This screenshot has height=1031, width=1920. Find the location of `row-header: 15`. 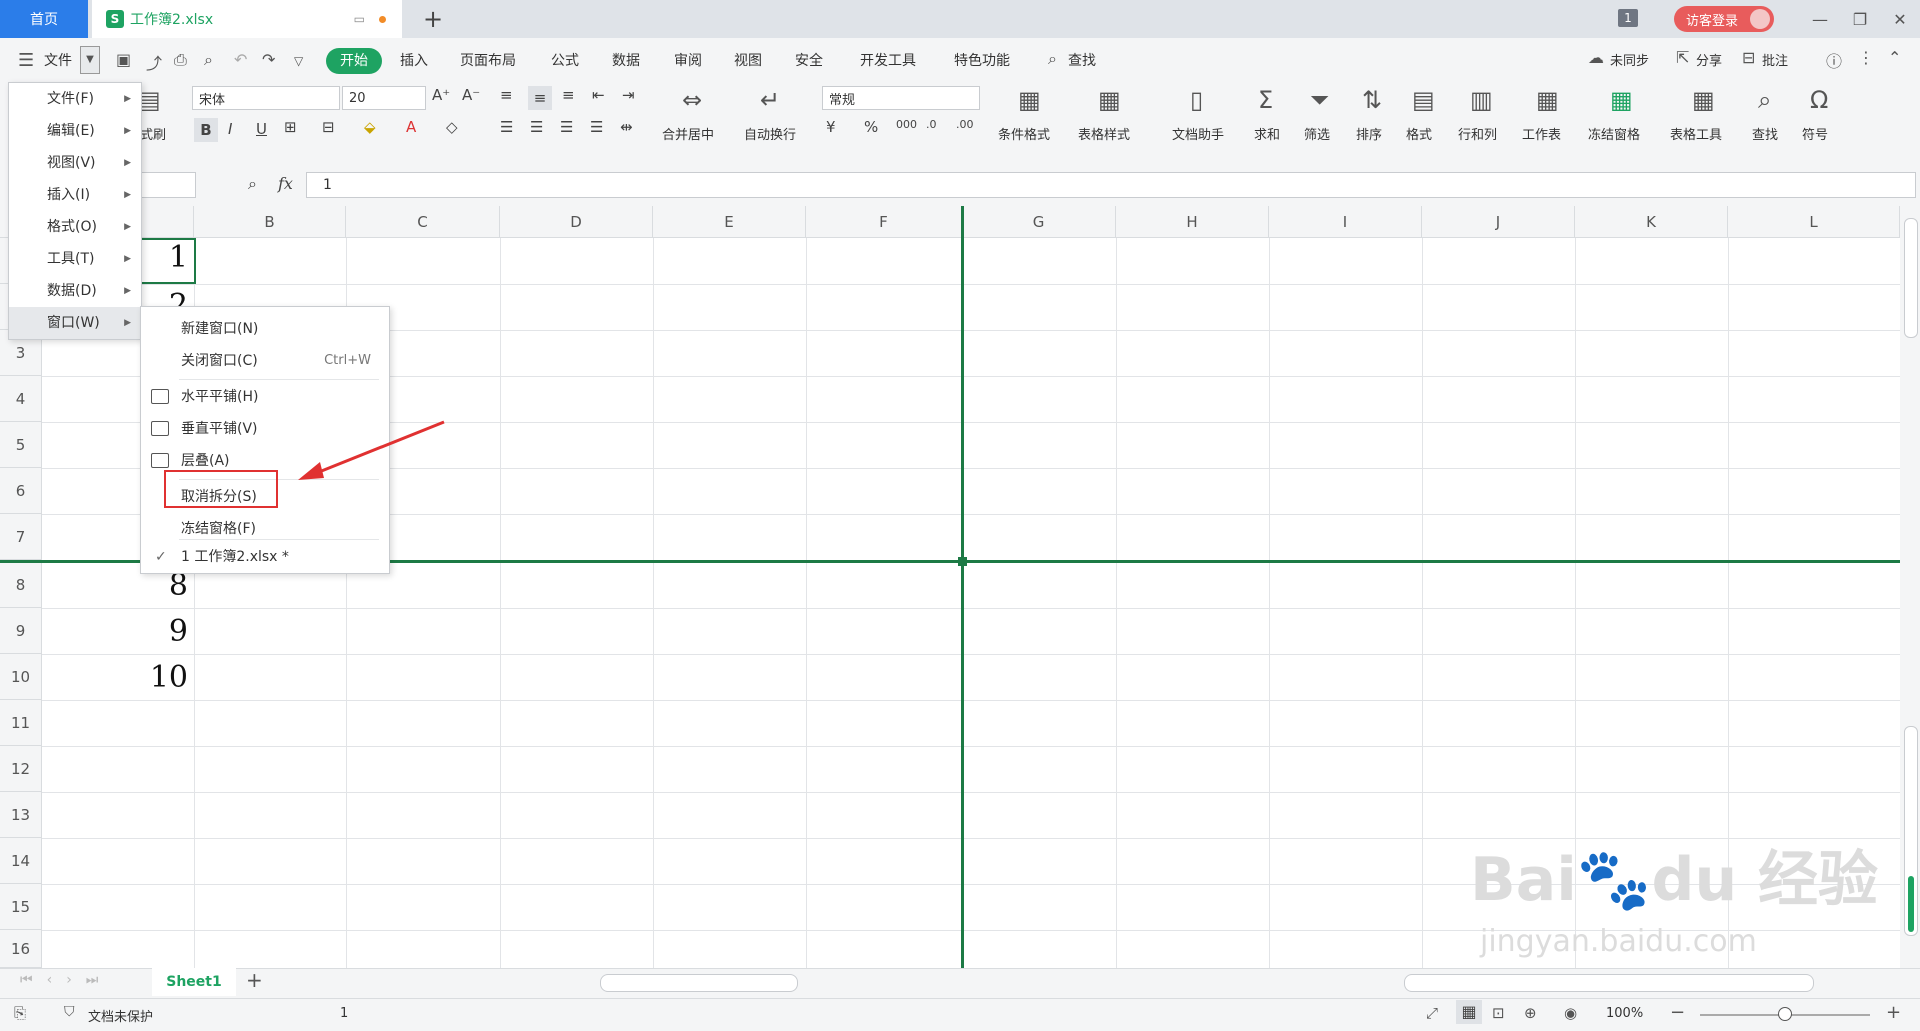

row-header: 15 is located at coordinates (21, 907).